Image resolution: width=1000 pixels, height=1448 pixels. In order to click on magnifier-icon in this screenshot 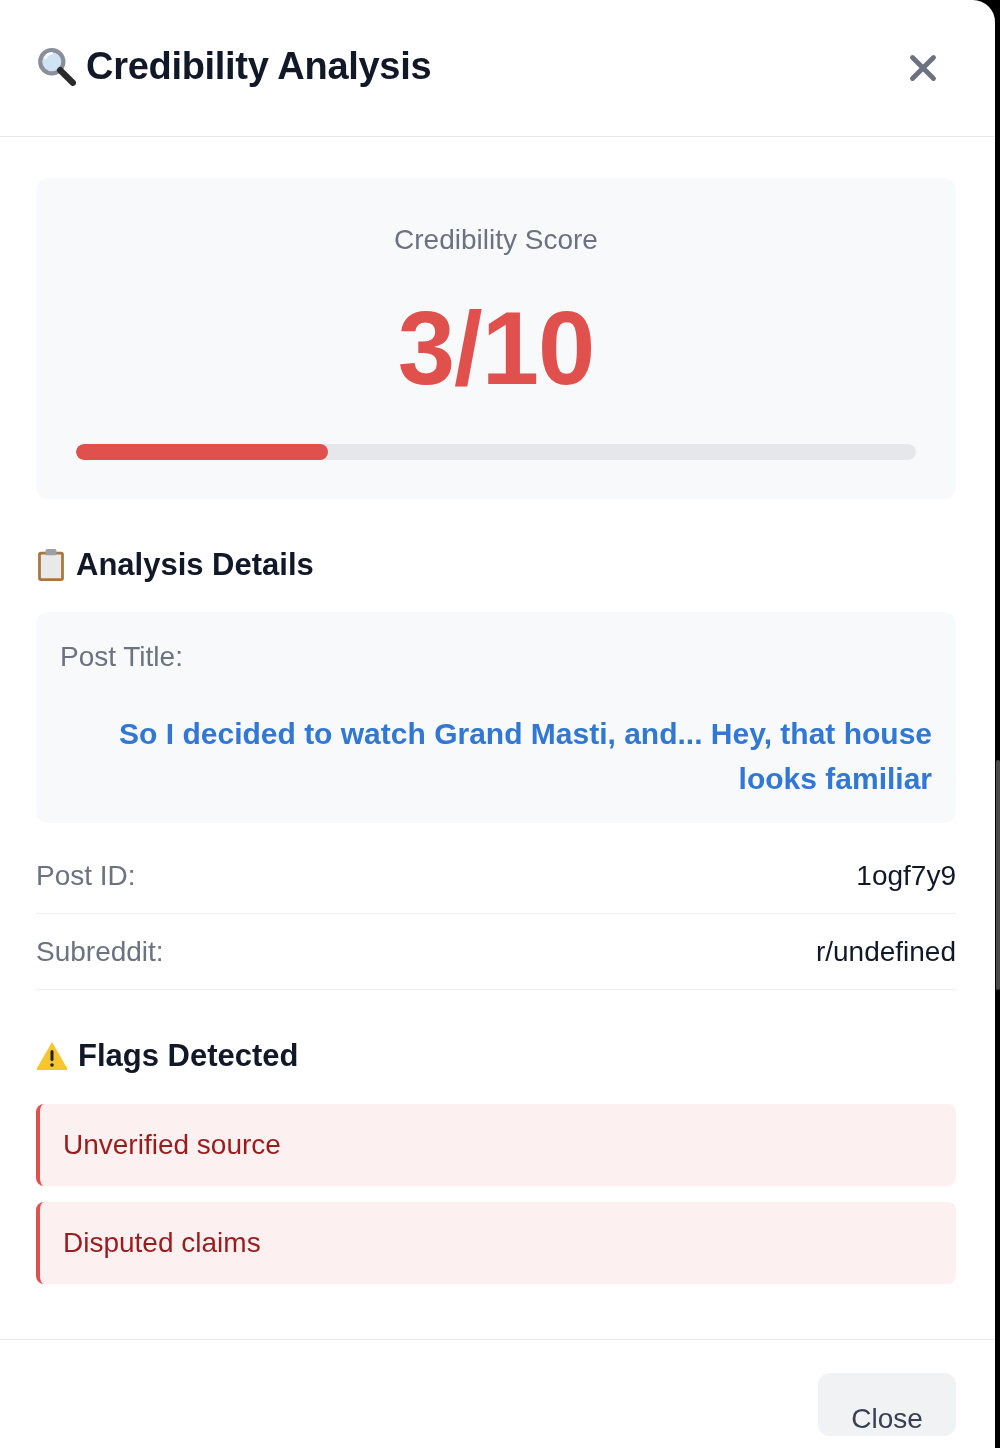, I will do `click(56, 66)`.